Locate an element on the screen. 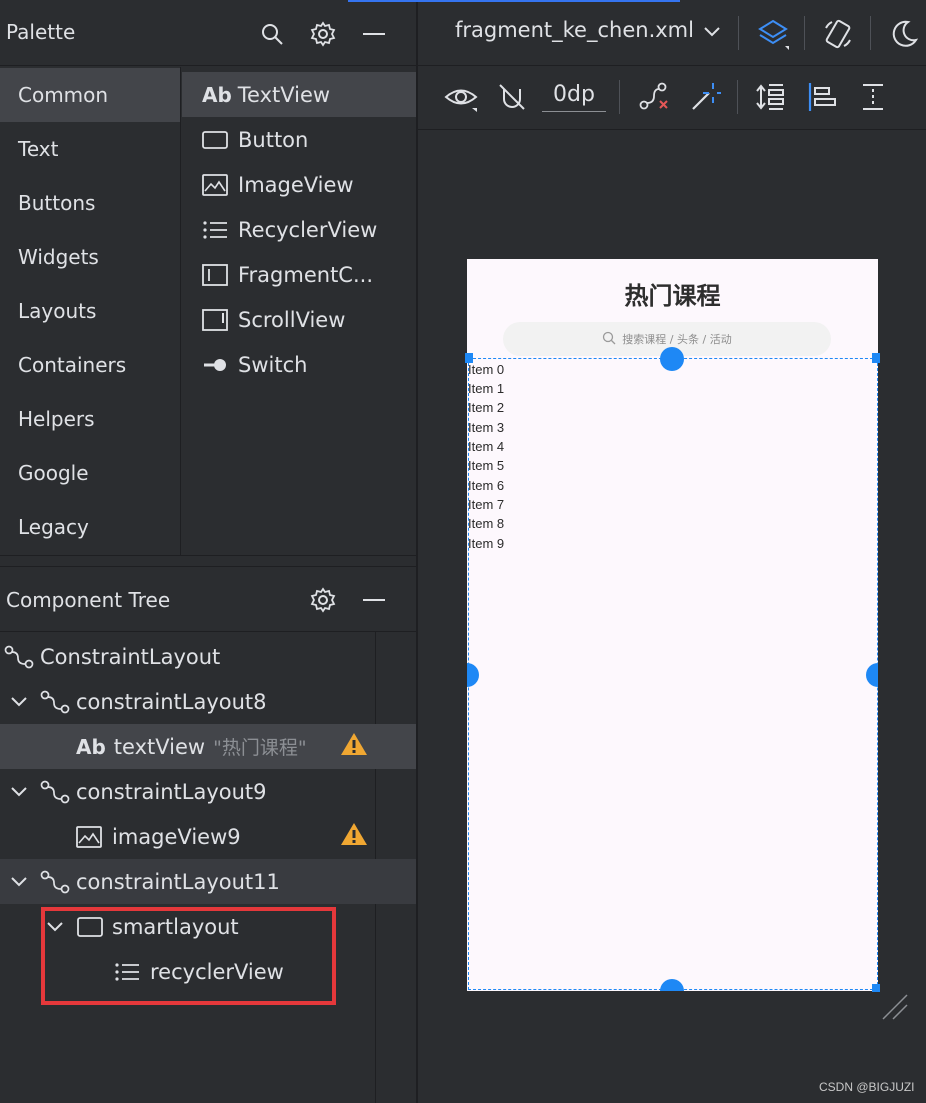 The height and width of the screenshot is (1103, 926). list-icon is located at coordinates (217, 230).